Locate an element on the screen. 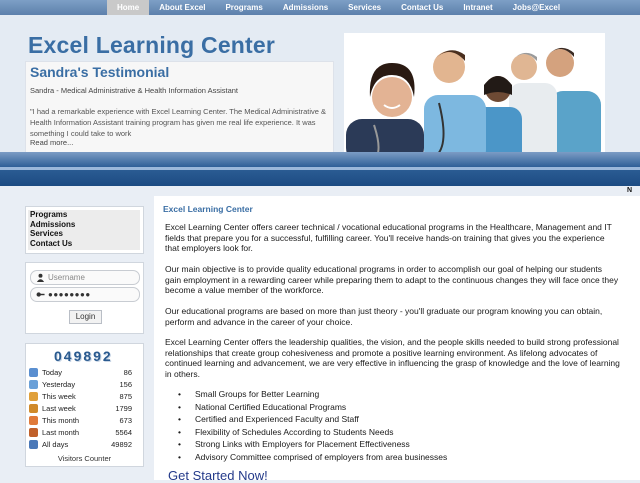 The image size is (640, 483). counter-row-value: 673 is located at coordinates (125, 420).